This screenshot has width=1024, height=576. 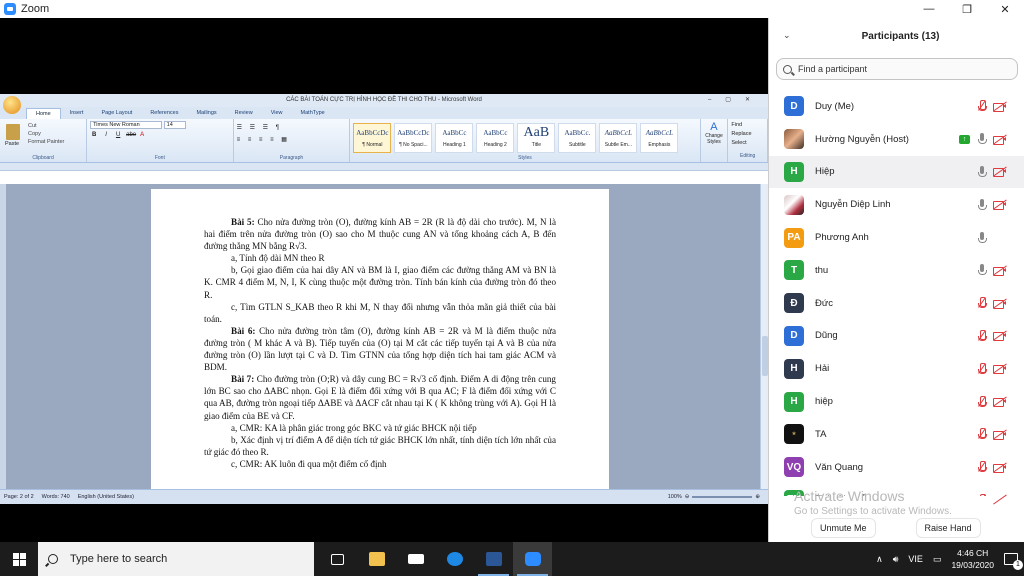 I want to click on tab-mathtype: MathType, so click(x=313, y=113).